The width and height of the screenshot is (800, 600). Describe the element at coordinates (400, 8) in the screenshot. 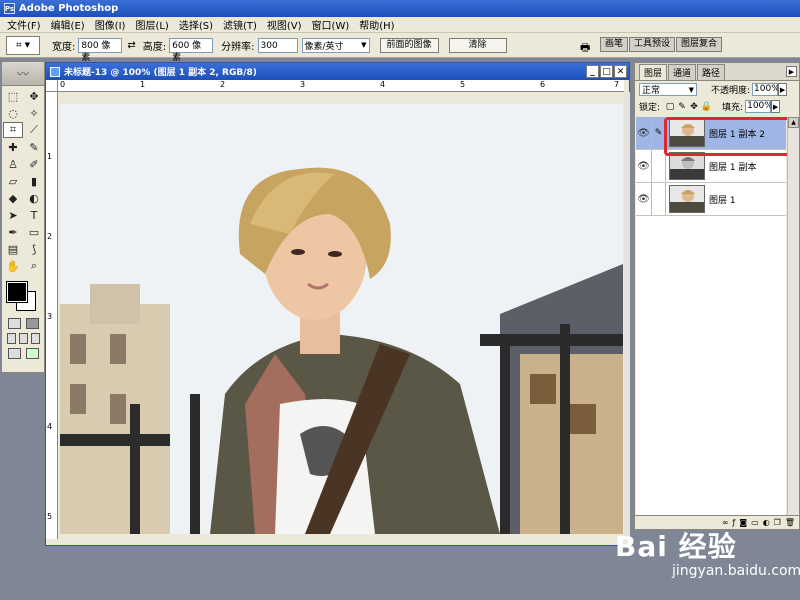

I see `app-title-bar: Ps Adobe Photoshop` at that location.